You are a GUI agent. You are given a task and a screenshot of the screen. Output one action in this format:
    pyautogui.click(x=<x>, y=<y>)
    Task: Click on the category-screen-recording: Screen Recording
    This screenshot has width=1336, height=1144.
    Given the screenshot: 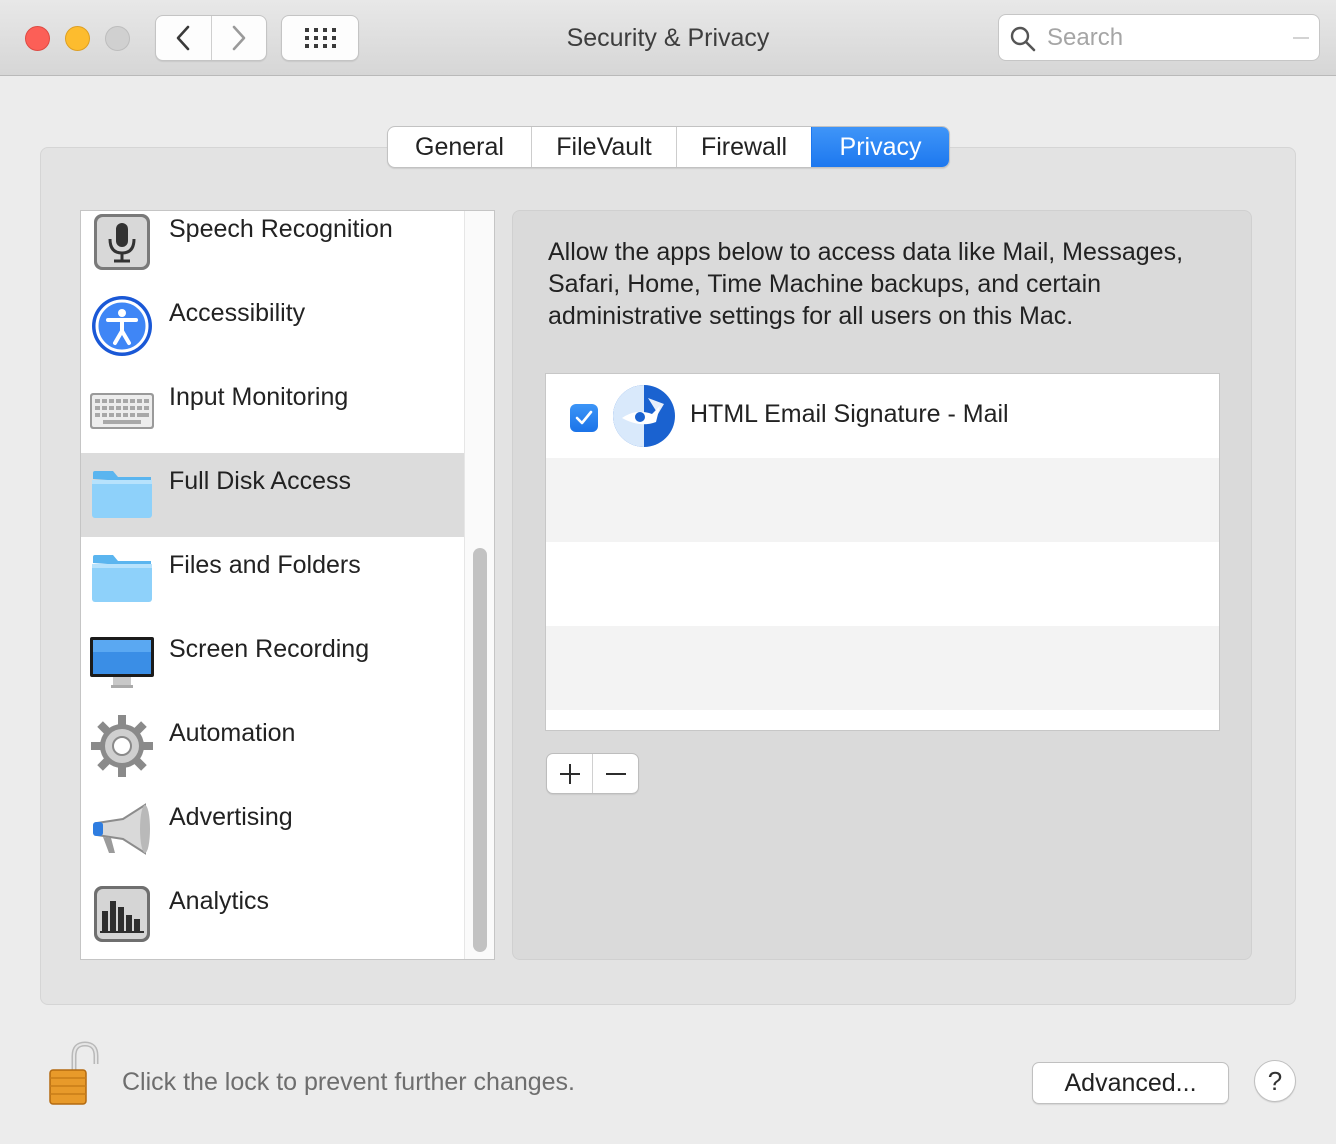 What is the action you would take?
    pyautogui.click(x=272, y=663)
    